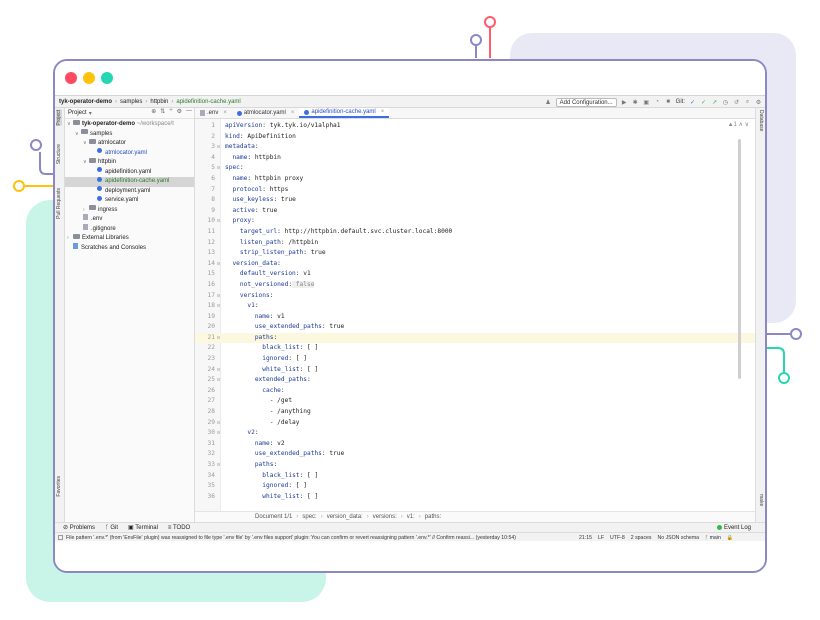 This screenshot has width=820, height=620. I want to click on code-line: 32 use_extended_paths: true, so click(475, 454).